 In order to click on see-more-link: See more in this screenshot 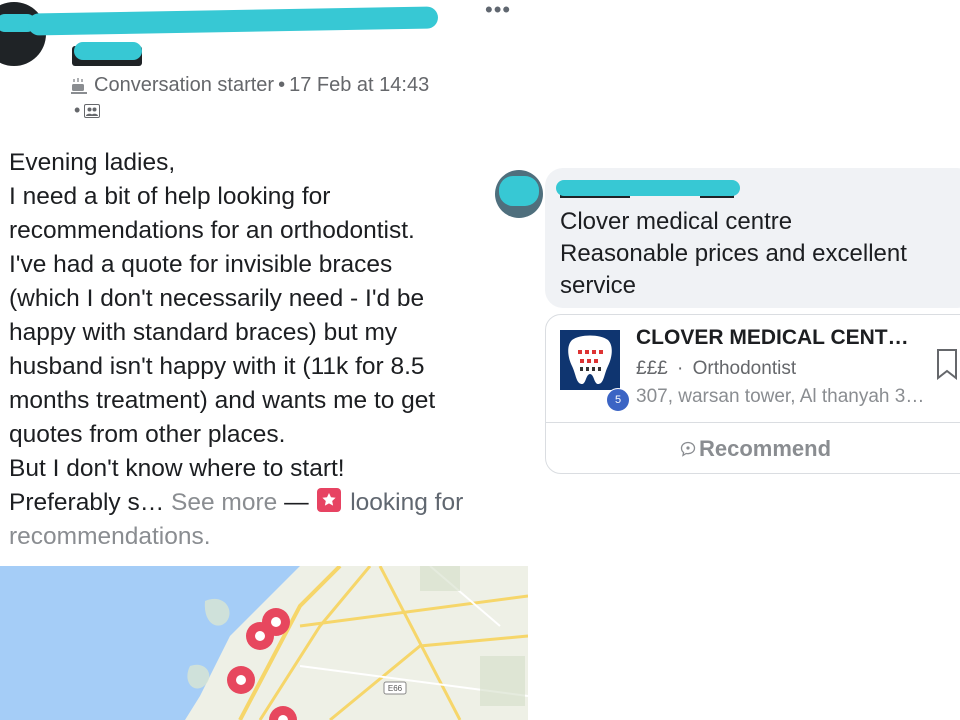, I will do `click(224, 502)`.